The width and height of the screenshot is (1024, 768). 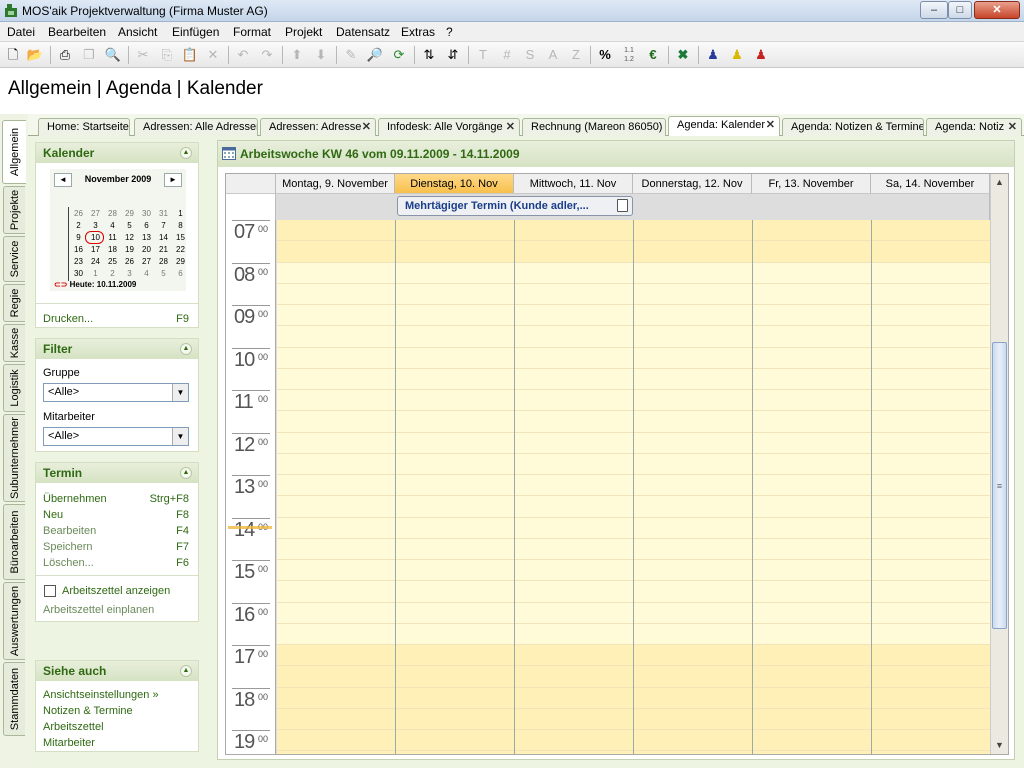 I want to click on menu-bearbeiten: Bearbeiten, so click(x=77, y=32).